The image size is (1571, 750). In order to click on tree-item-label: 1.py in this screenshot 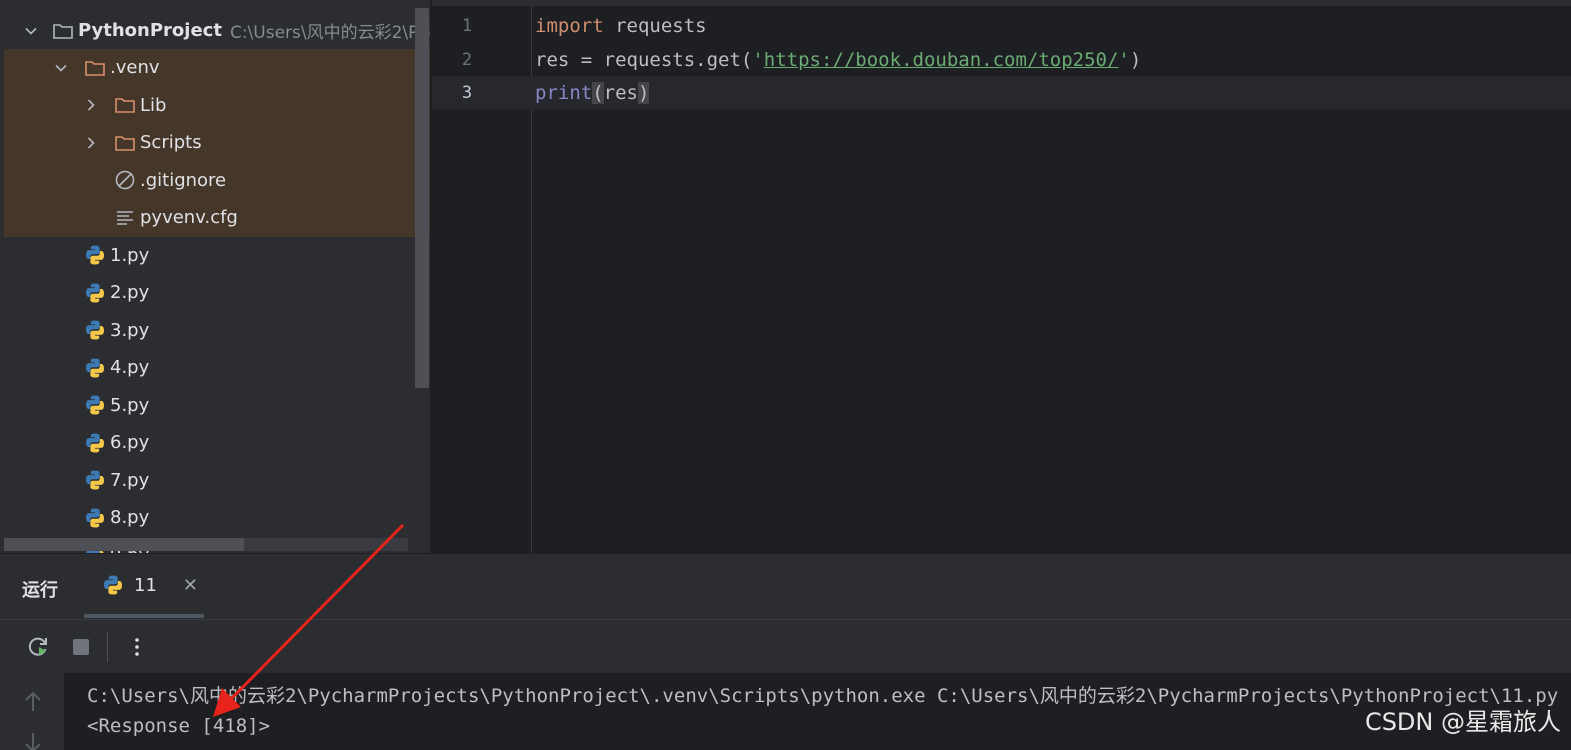, I will do `click(130, 255)`.